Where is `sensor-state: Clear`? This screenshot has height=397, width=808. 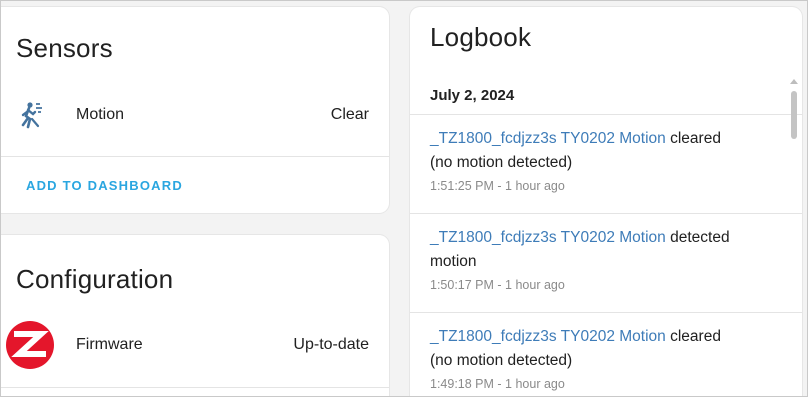 sensor-state: Clear is located at coordinates (349, 114).